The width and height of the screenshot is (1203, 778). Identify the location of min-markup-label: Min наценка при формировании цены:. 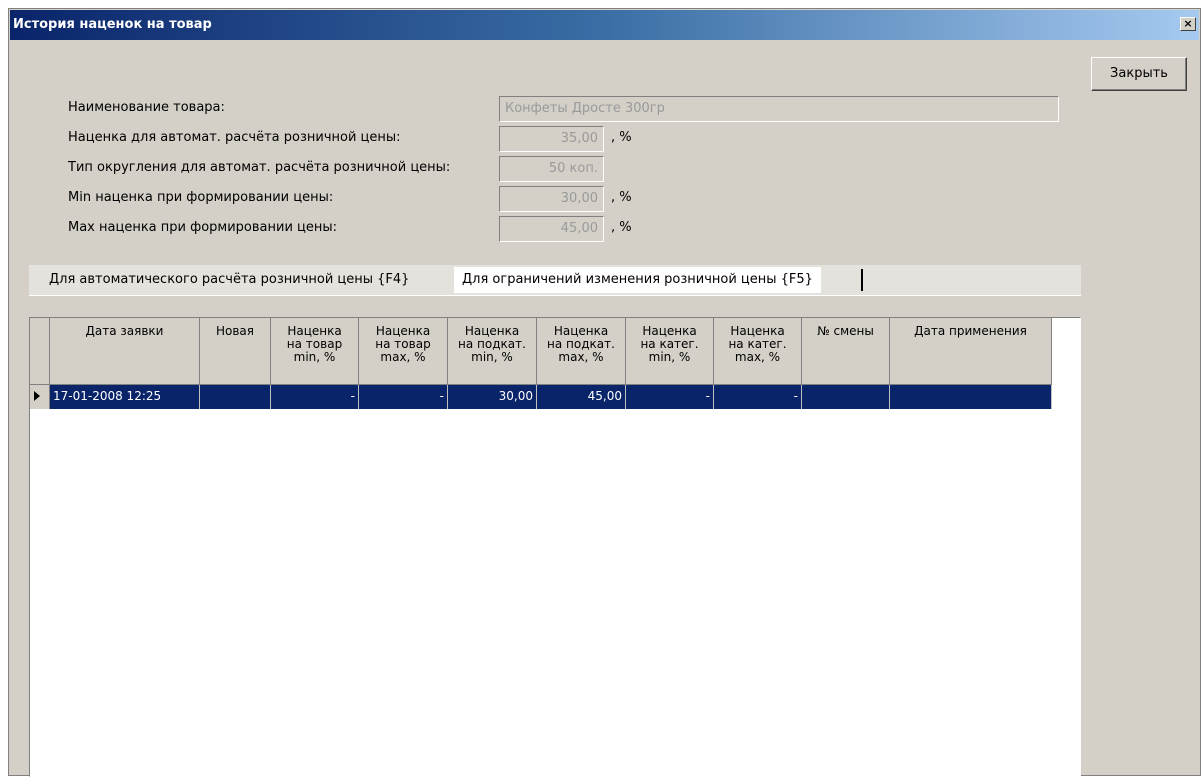
(201, 197).